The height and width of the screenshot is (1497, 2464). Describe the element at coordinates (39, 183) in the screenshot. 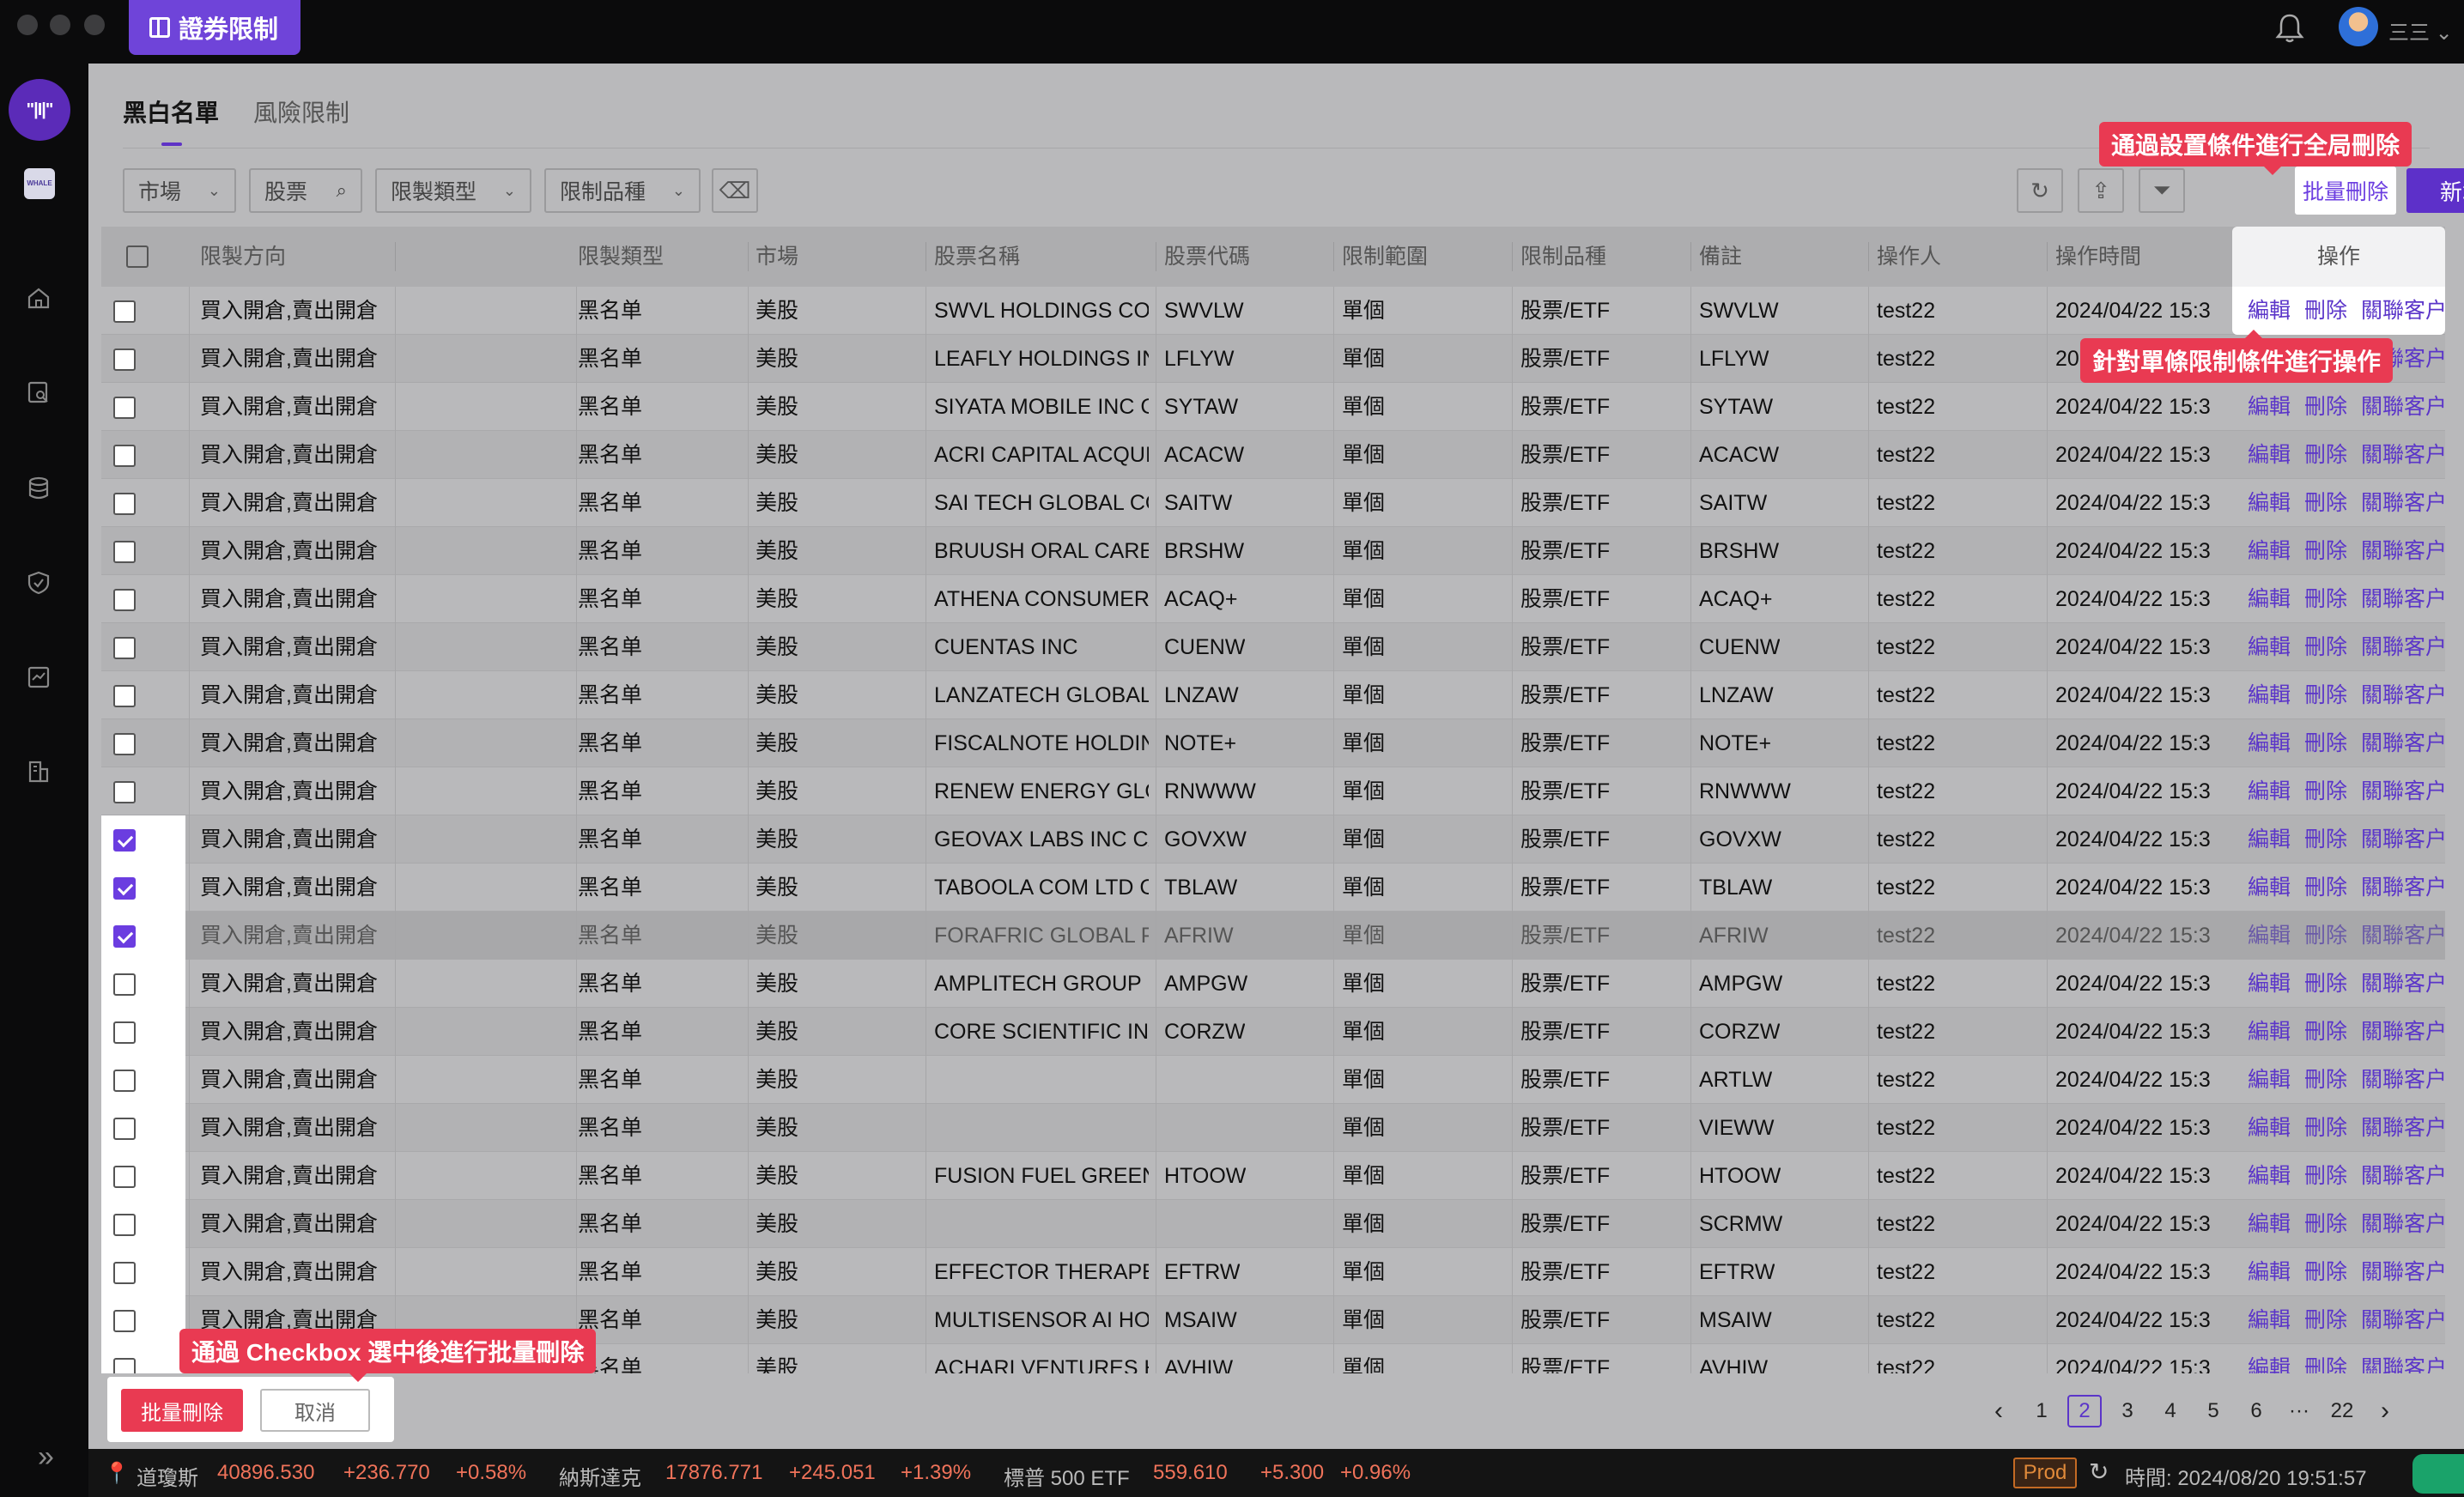

I see `whale-app-icon: WHALE` at that location.